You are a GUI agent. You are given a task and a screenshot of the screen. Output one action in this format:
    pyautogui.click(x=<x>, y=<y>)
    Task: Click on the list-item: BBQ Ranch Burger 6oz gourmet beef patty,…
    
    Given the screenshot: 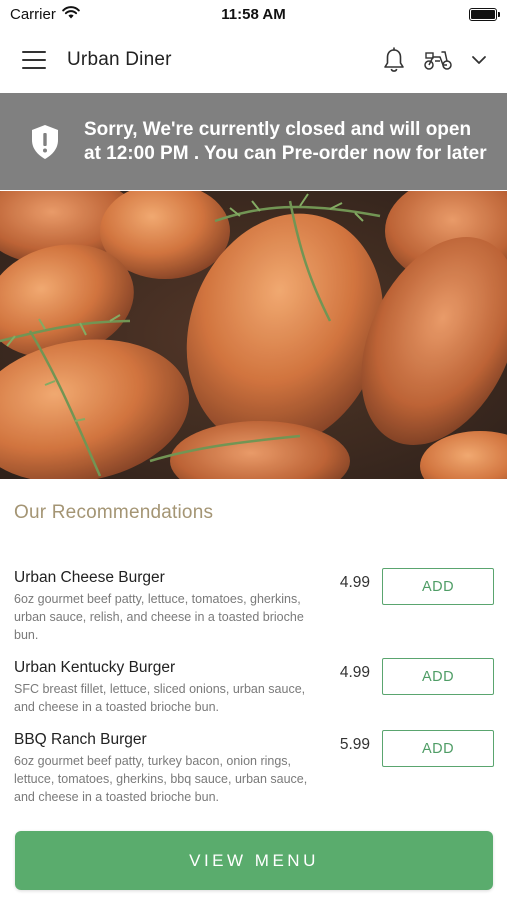 What is the action you would take?
    pyautogui.click(x=253, y=780)
    